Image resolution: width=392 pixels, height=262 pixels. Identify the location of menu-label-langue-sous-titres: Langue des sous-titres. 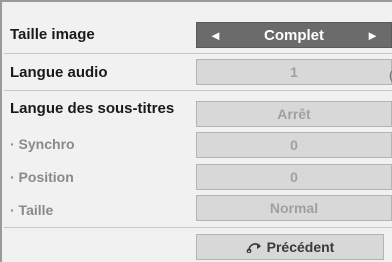
(92, 108).